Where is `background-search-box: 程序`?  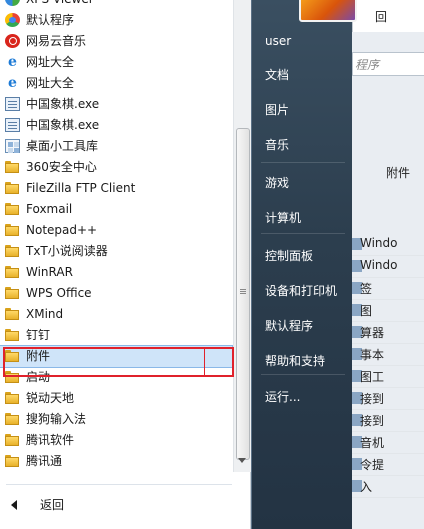
background-search-box: 程序 is located at coordinates (388, 64).